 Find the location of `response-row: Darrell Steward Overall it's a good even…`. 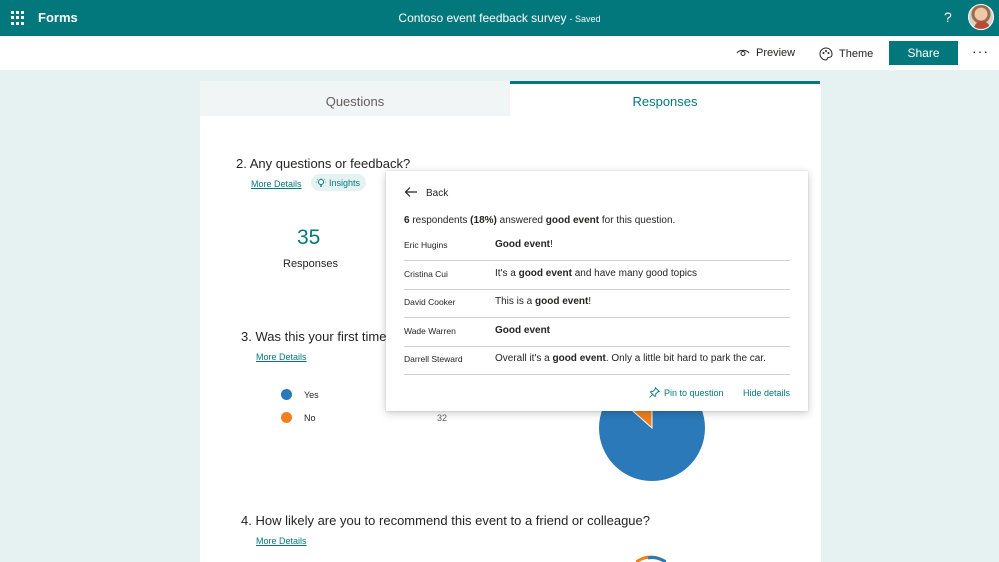

response-row: Darrell Steward Overall it's a good even… is located at coordinates (597, 360).